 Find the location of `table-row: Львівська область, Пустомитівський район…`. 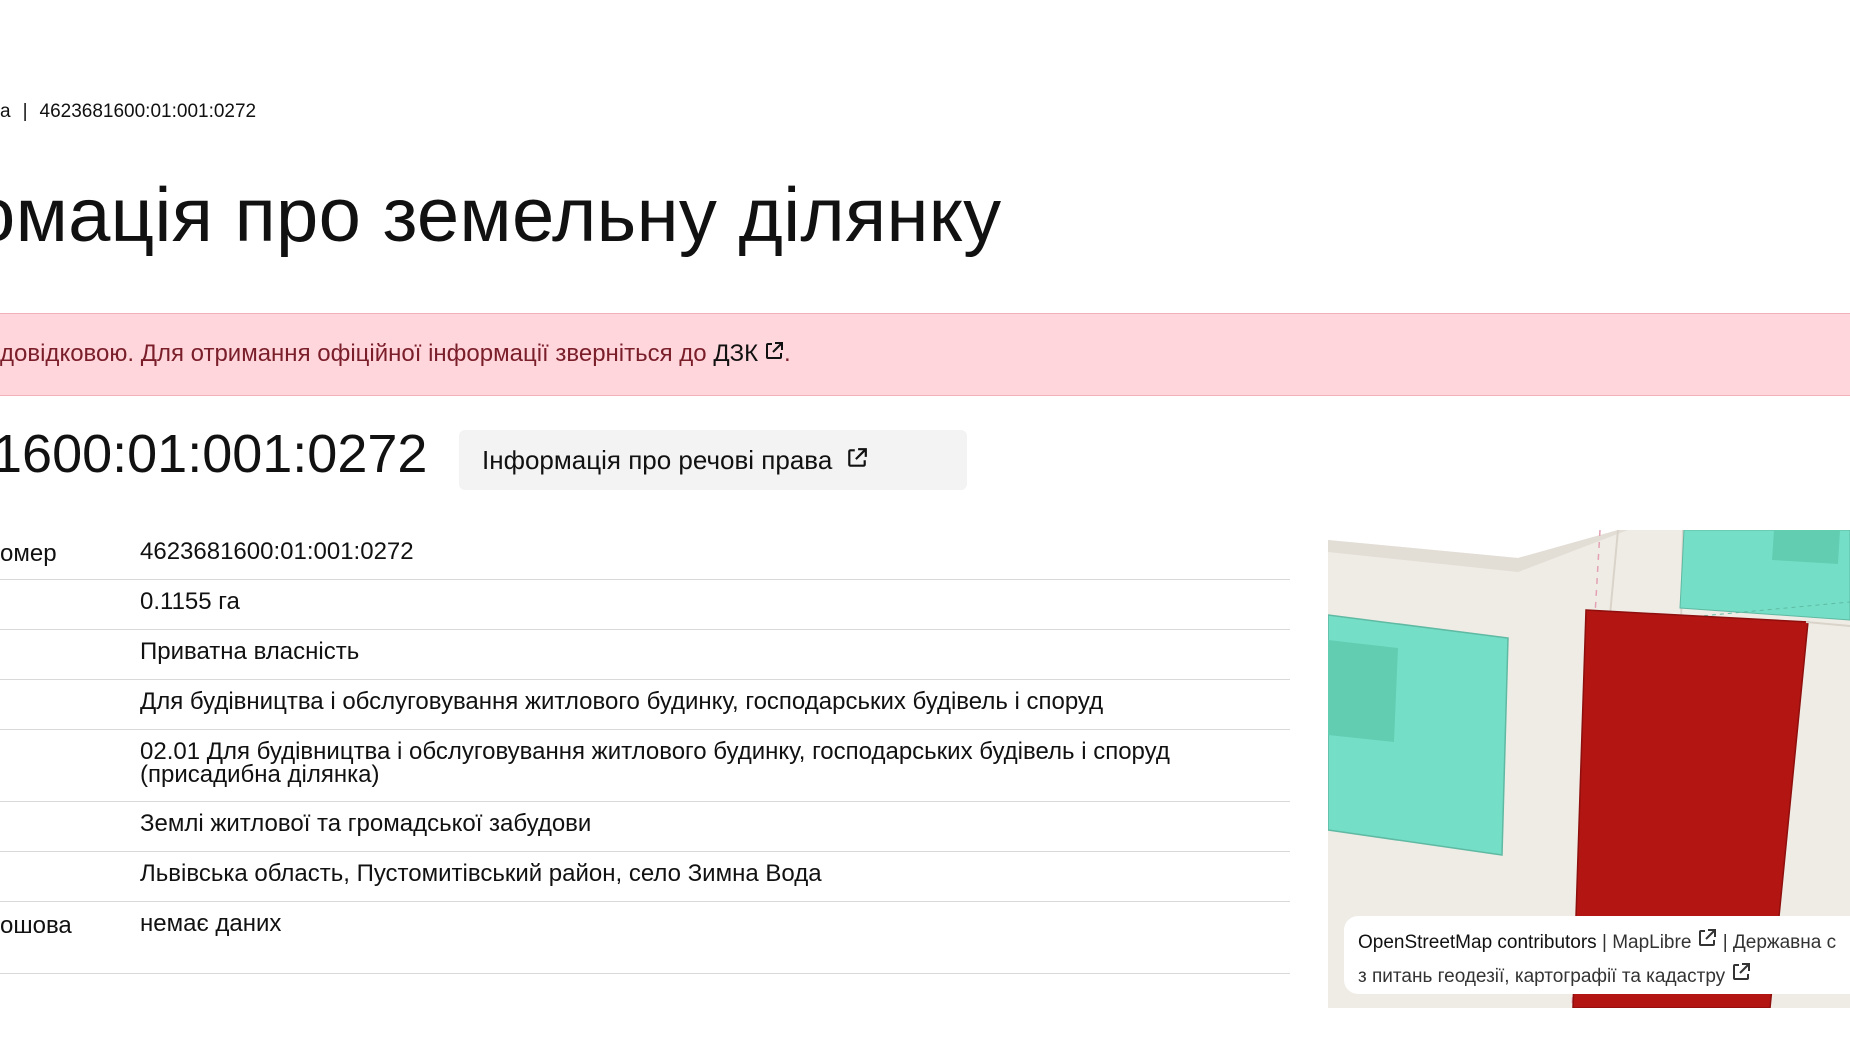

table-row: Львівська область, Пустомитівський район… is located at coordinates (645, 877).